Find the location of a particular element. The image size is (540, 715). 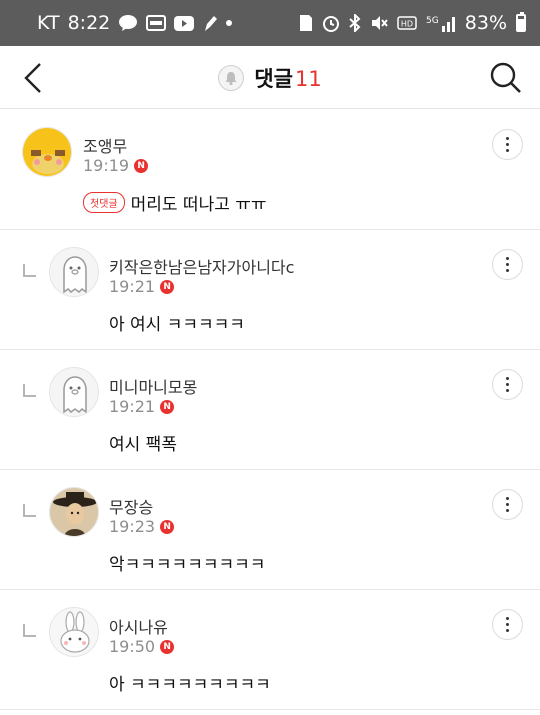

comment-author: 아시나유 is located at coordinates (138, 626).